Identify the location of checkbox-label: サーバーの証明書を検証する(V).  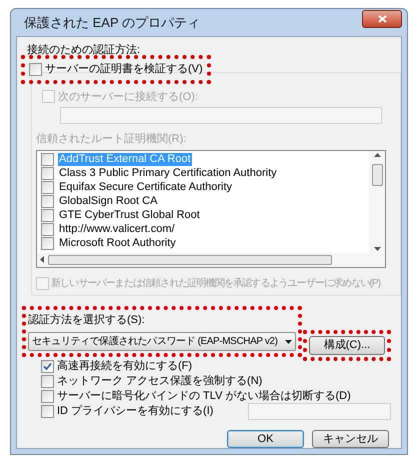
(124, 69).